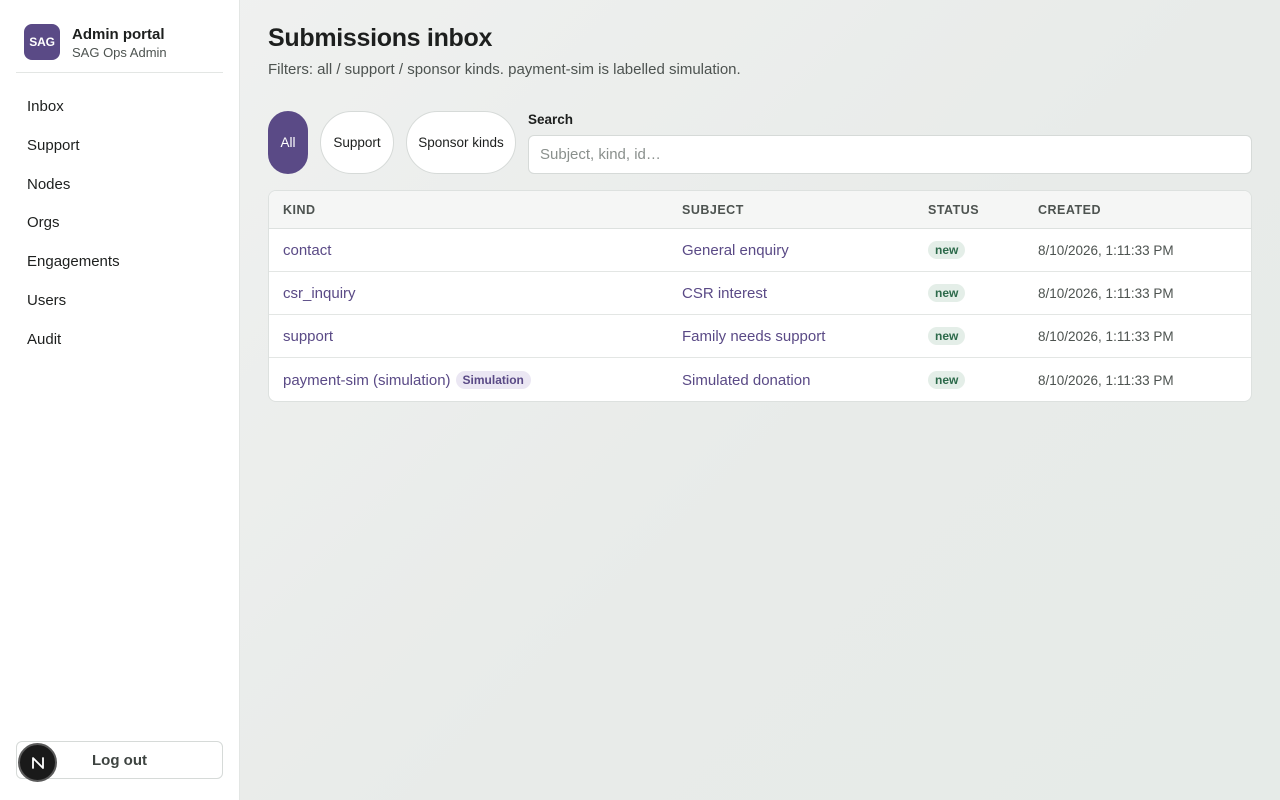 The height and width of the screenshot is (800, 1280). What do you see at coordinates (890, 154) in the screenshot?
I see `search-input` at bounding box center [890, 154].